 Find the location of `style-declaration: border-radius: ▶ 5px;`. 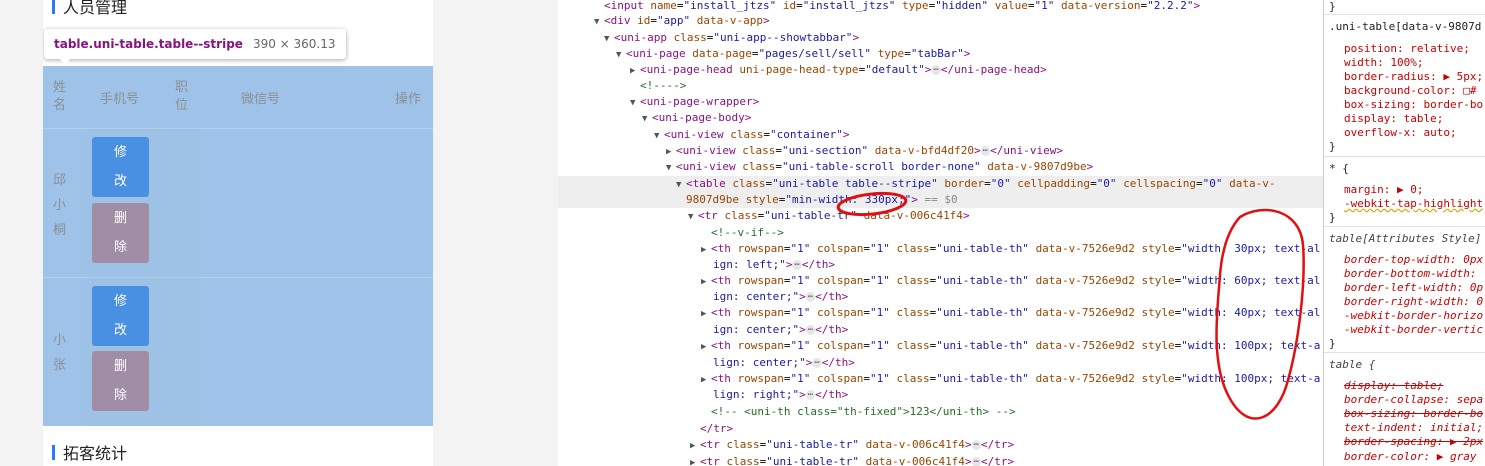

style-declaration: border-radius: ▶ 5px; is located at coordinates (1413, 77).